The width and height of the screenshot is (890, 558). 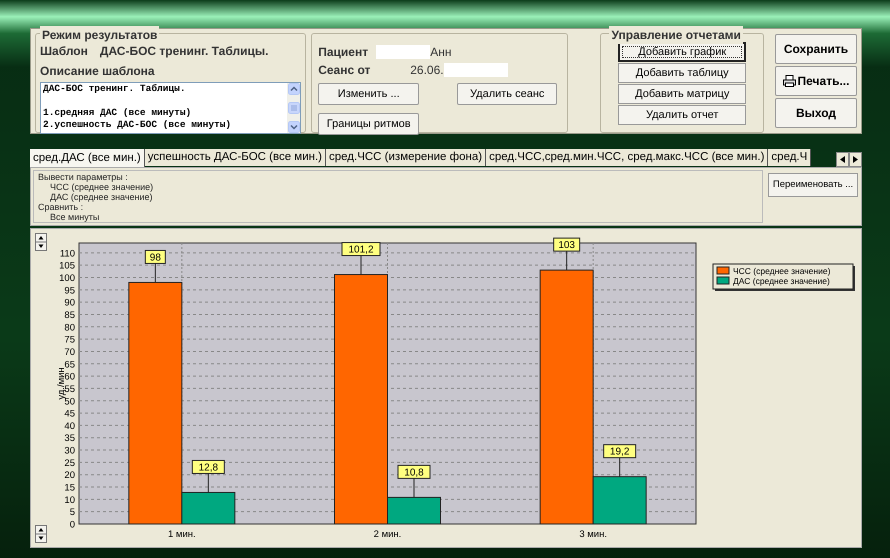 I want to click on printer-icon, so click(x=789, y=81).